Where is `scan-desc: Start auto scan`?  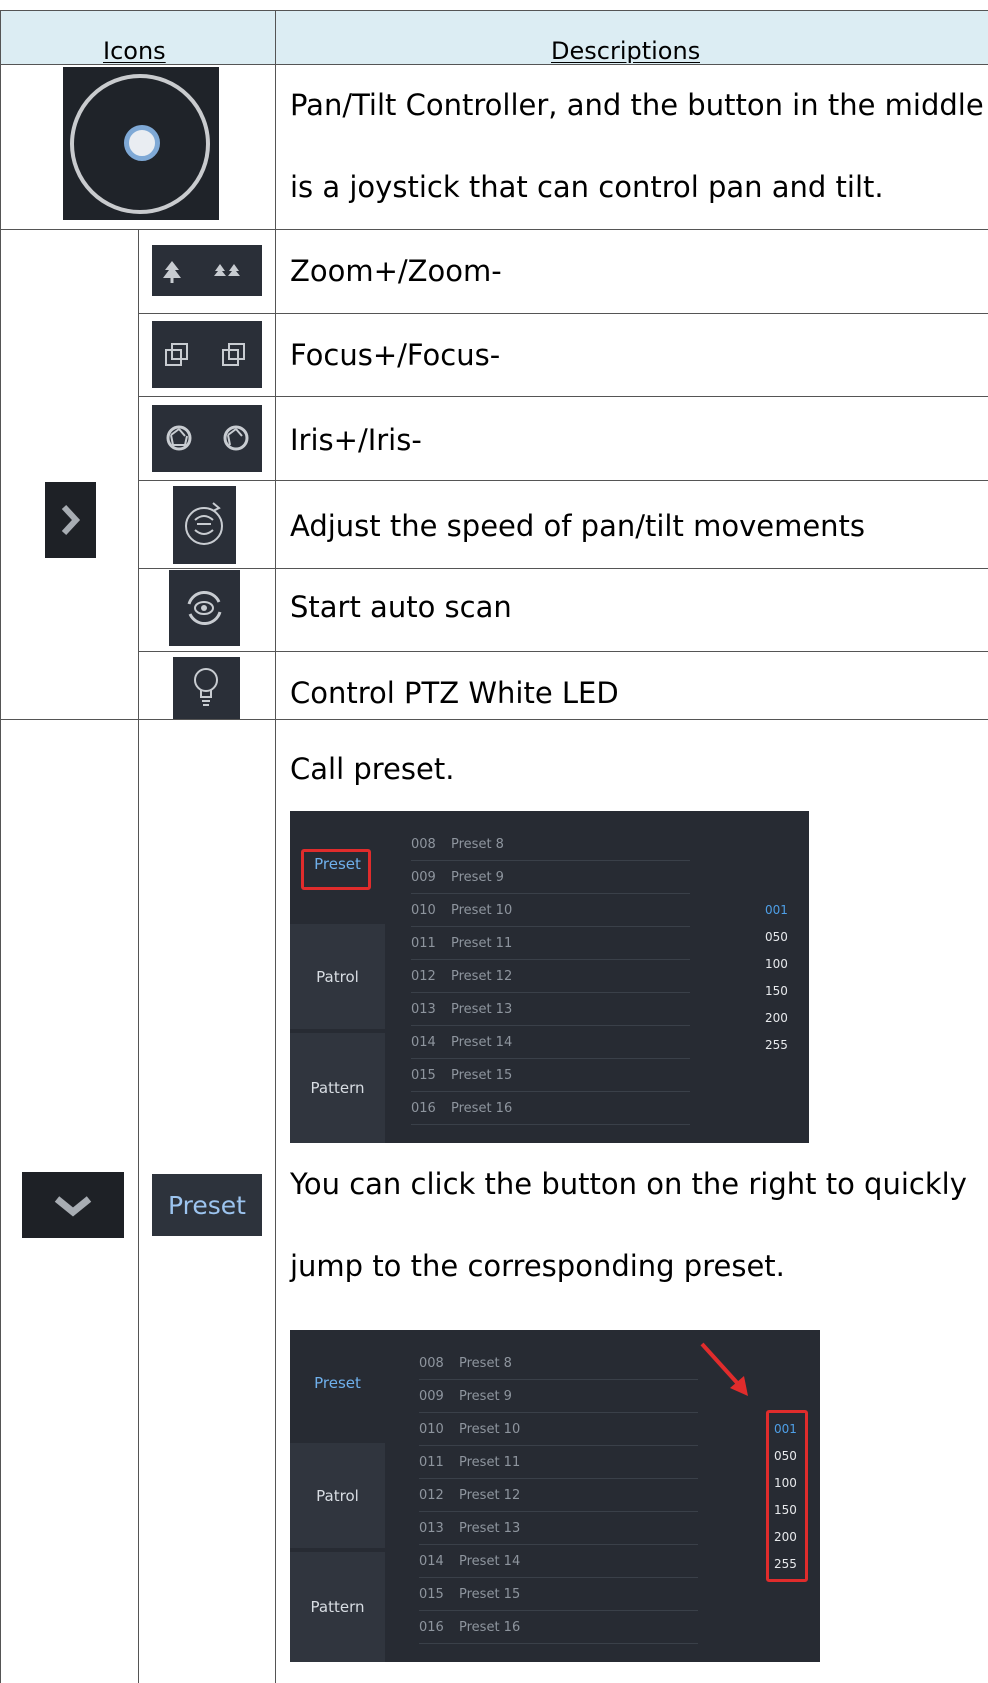 scan-desc: Start auto scan is located at coordinates (401, 607).